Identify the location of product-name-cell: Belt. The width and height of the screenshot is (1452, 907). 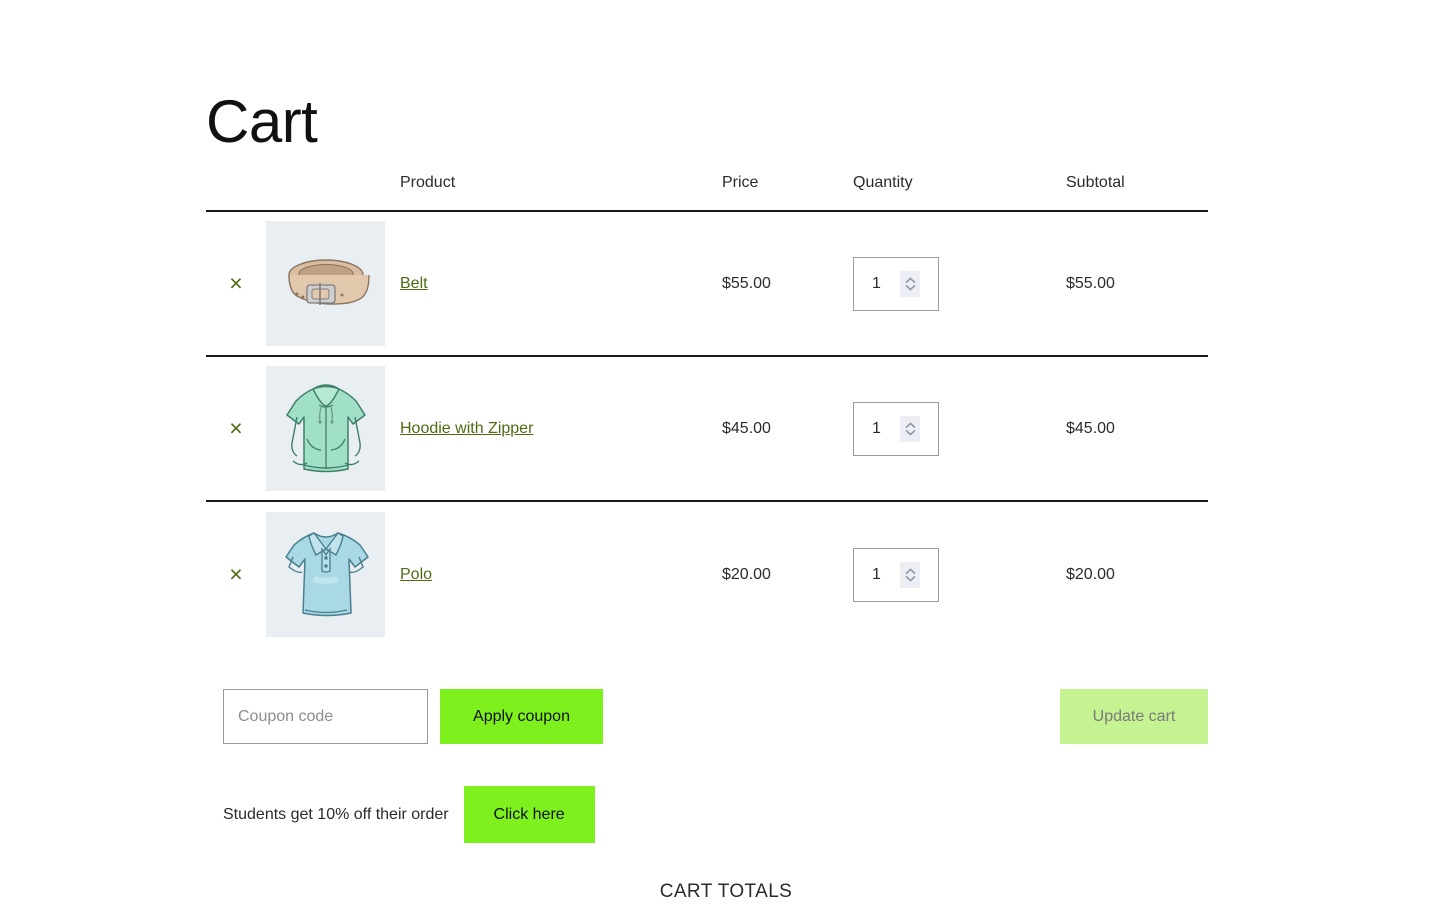
(561, 284).